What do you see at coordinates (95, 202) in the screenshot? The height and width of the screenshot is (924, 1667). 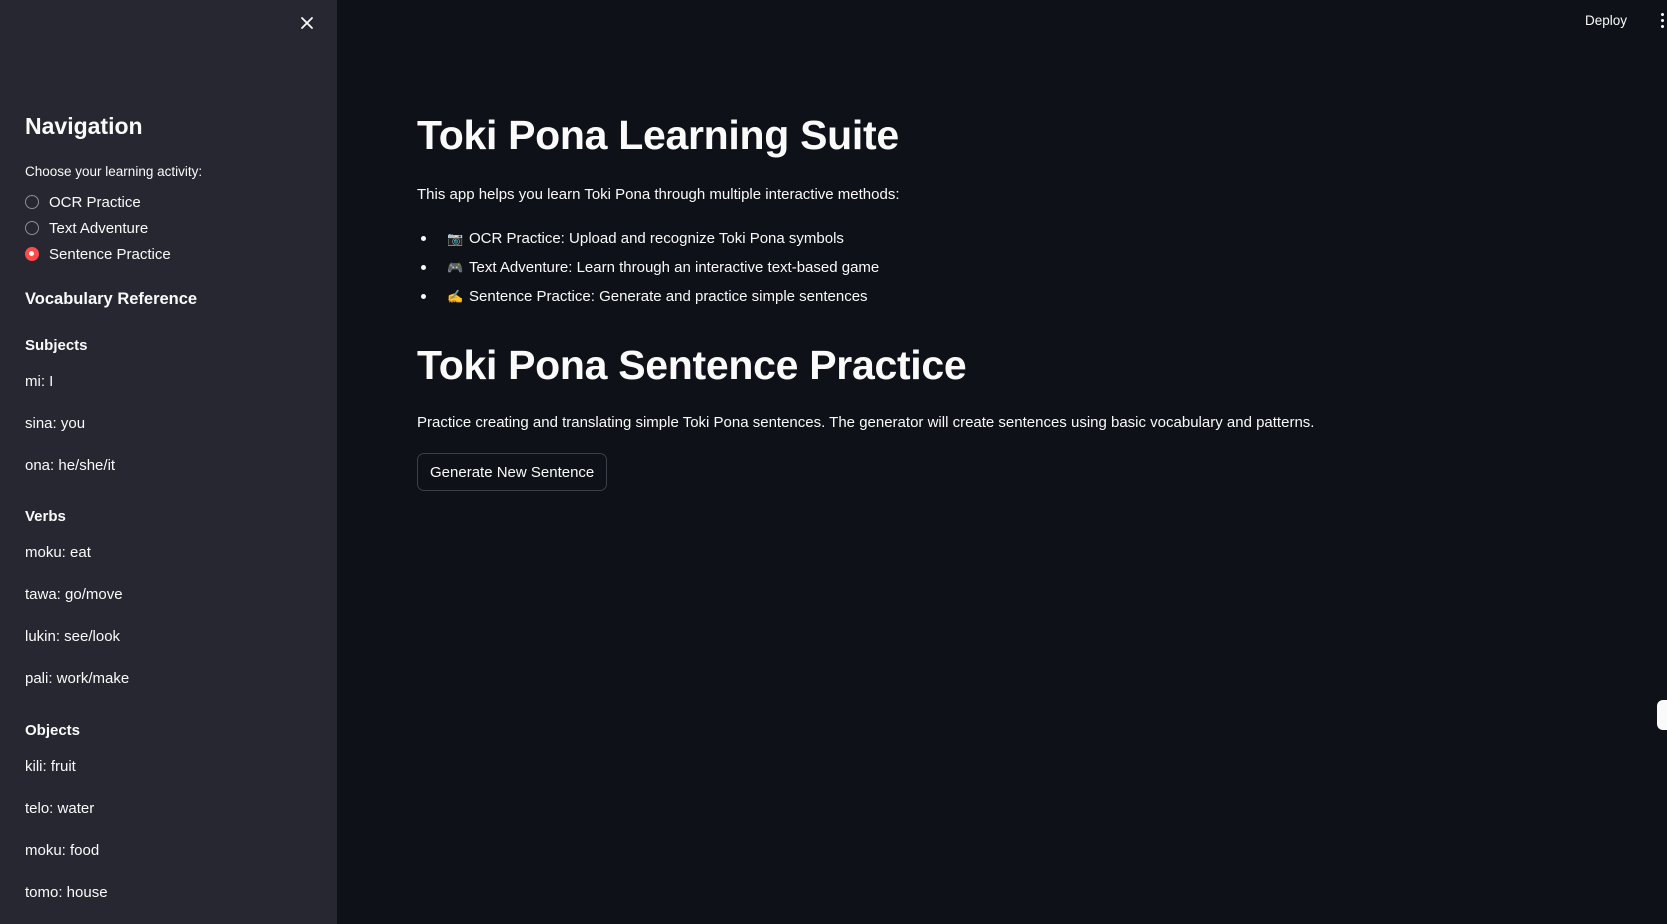 I see `radio-option-label: OCR Practice` at bounding box center [95, 202].